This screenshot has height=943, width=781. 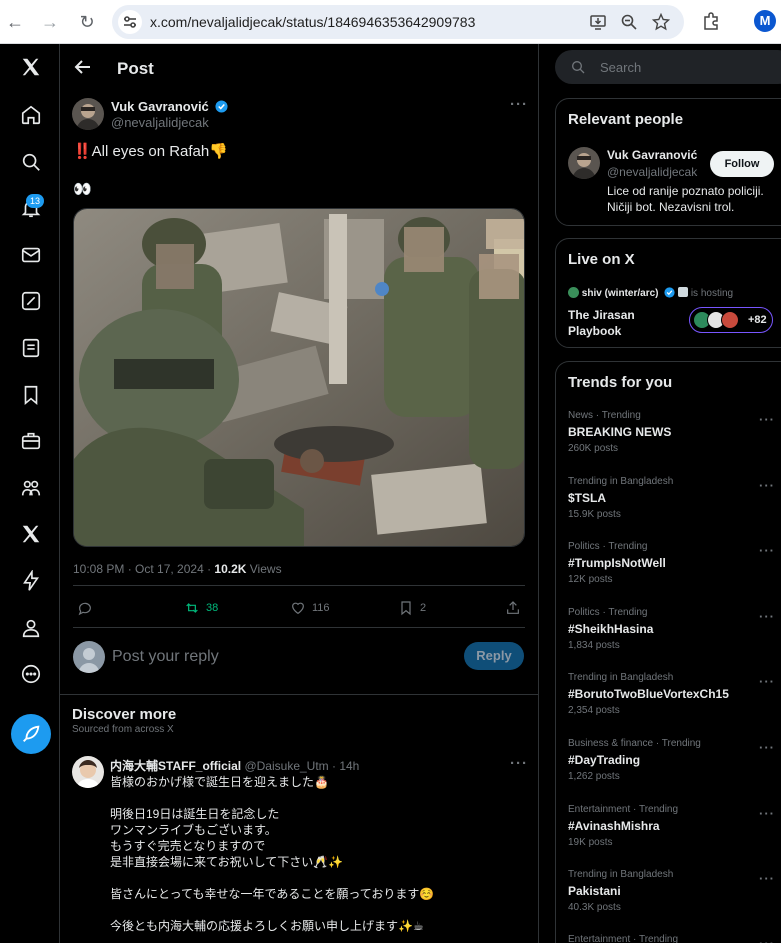 What do you see at coordinates (230, 569) in the screenshot?
I see `views-count: 10.2K` at bounding box center [230, 569].